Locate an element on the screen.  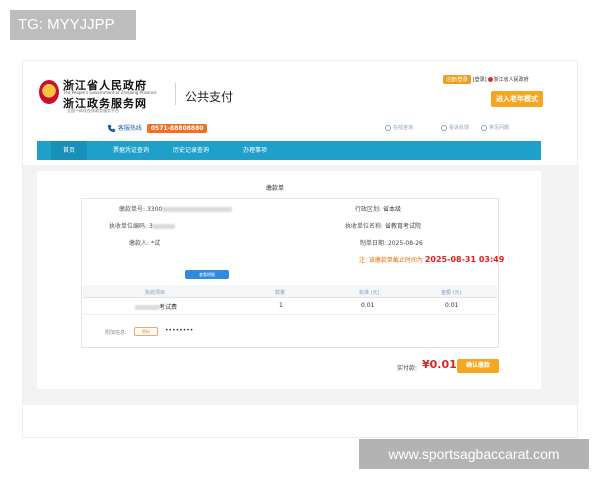
unit-code-field: 执收单位编码: 3 is located at coordinates (142, 225).